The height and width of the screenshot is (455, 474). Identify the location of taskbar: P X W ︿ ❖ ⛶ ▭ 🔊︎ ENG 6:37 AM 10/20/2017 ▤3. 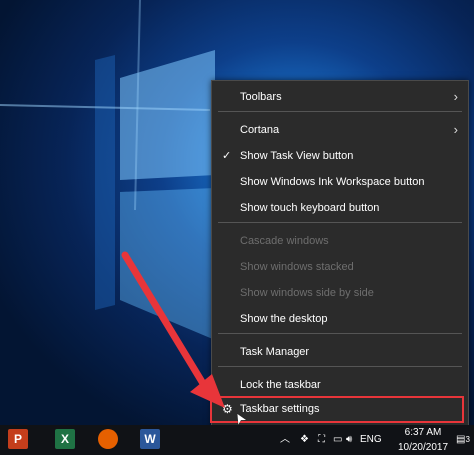
(237, 440).